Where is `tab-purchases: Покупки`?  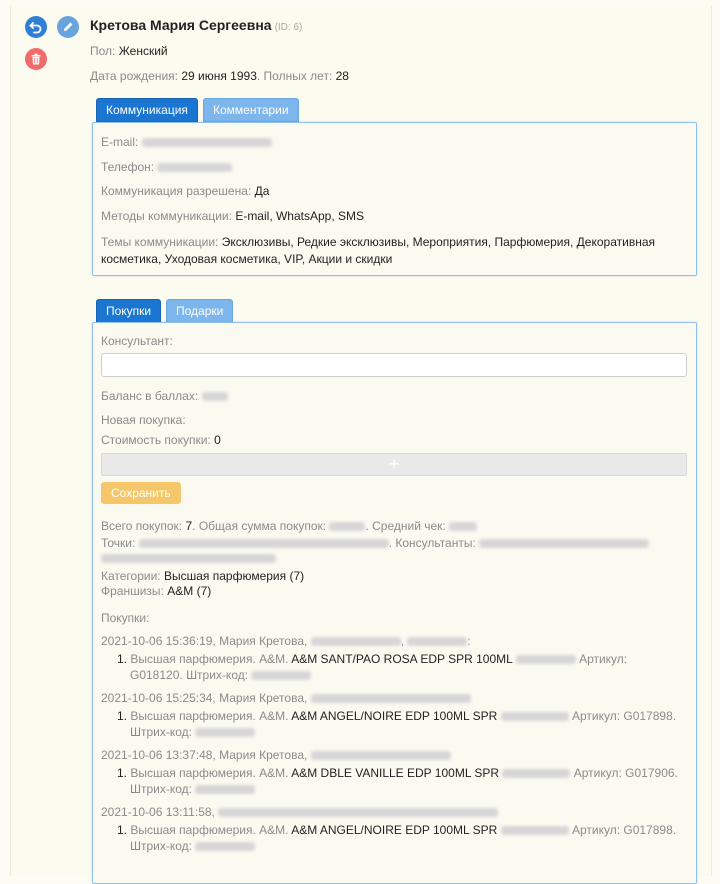
tab-purchases: Покупки is located at coordinates (129, 311).